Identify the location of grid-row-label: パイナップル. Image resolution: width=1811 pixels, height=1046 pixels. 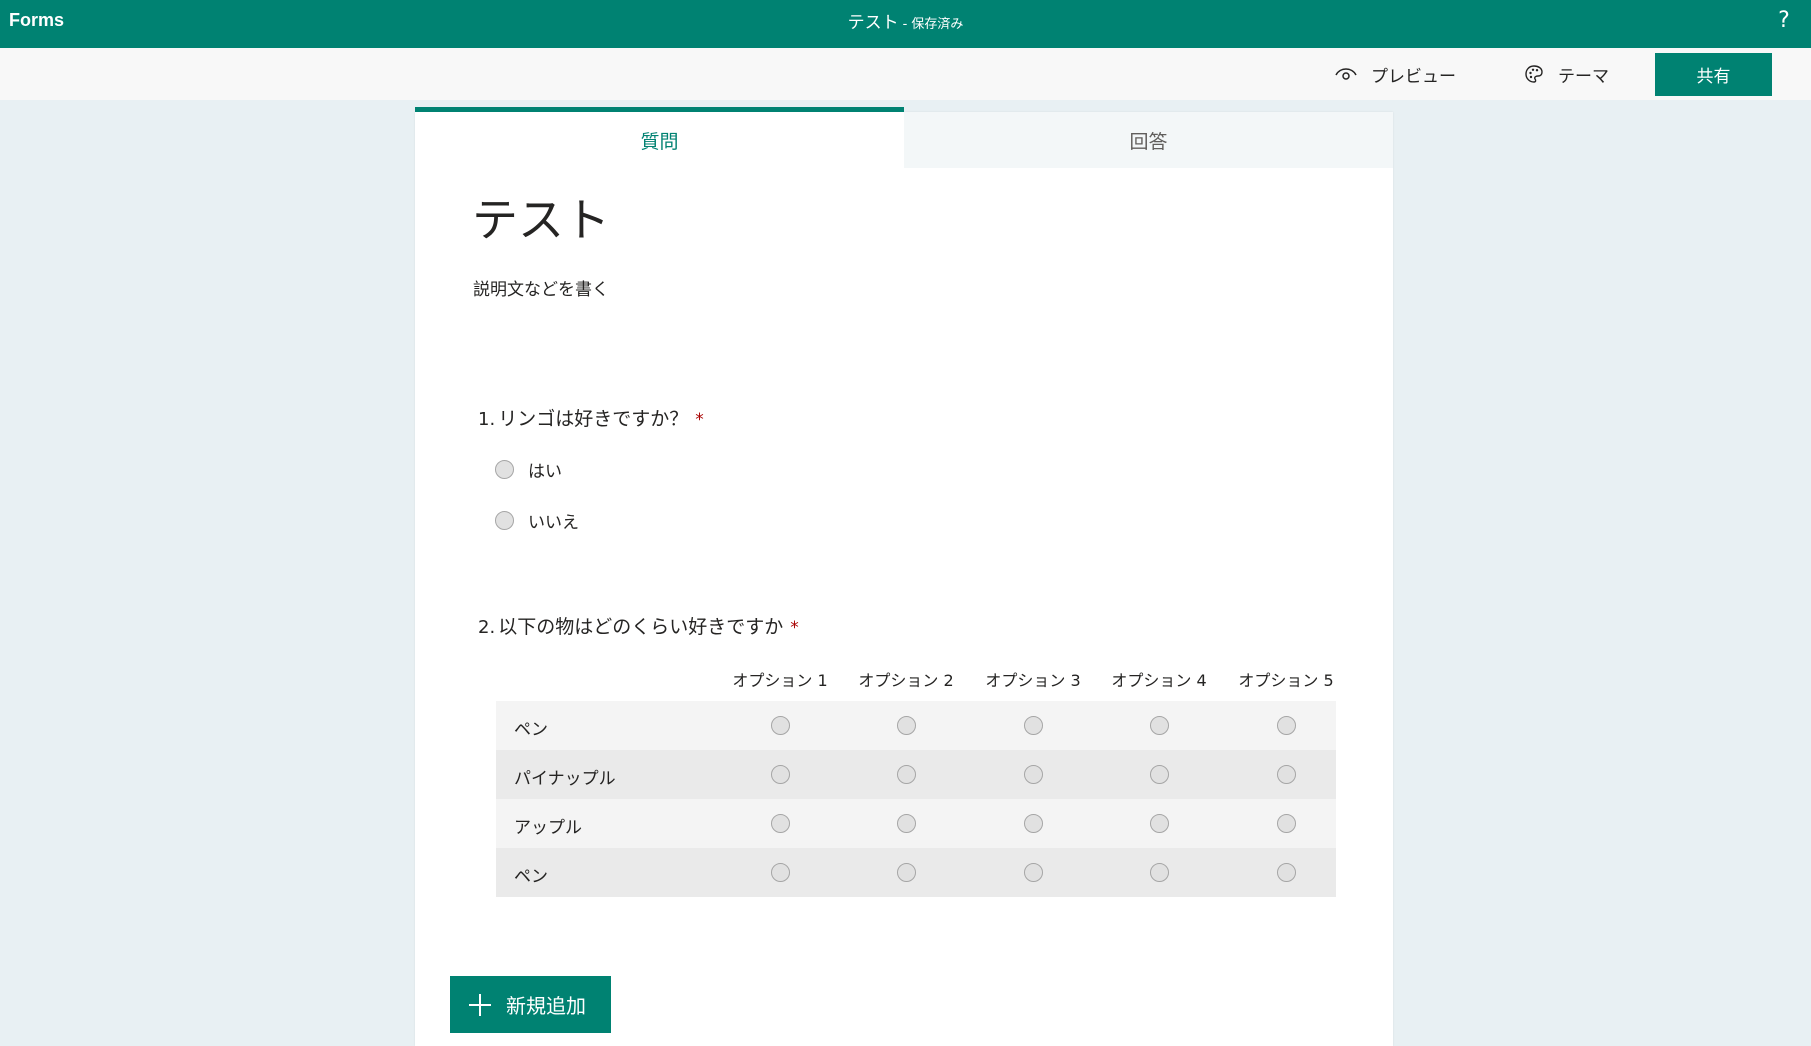
(565, 779).